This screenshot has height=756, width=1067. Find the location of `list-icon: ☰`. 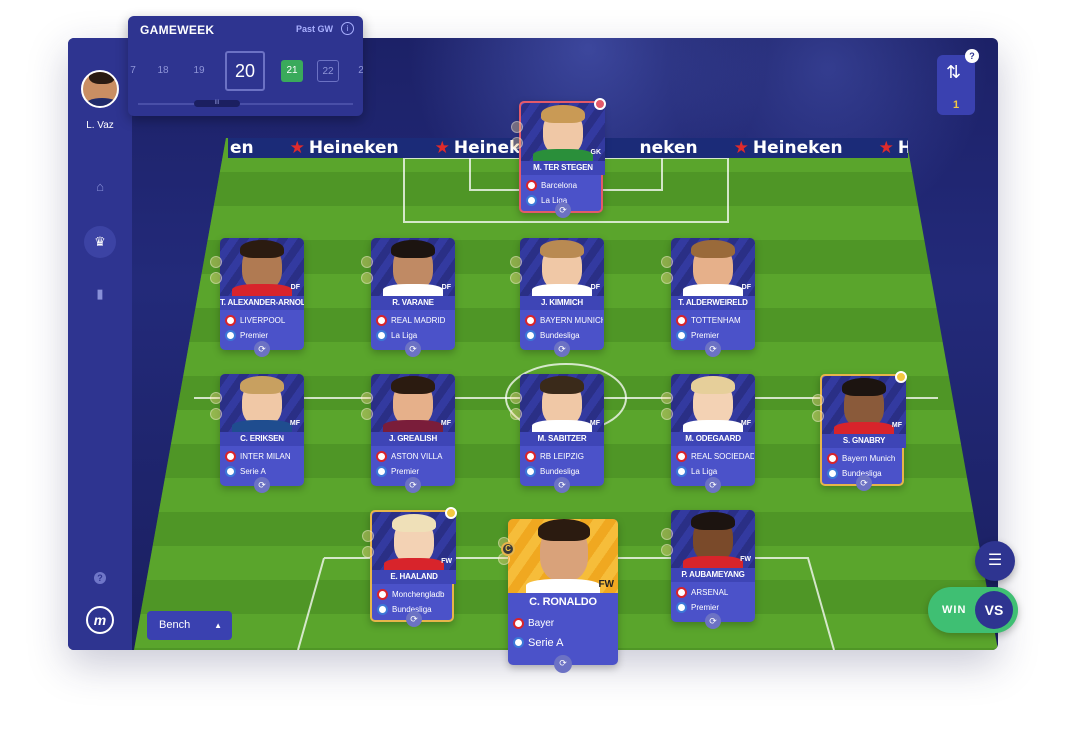

list-icon: ☰ is located at coordinates (995, 560).